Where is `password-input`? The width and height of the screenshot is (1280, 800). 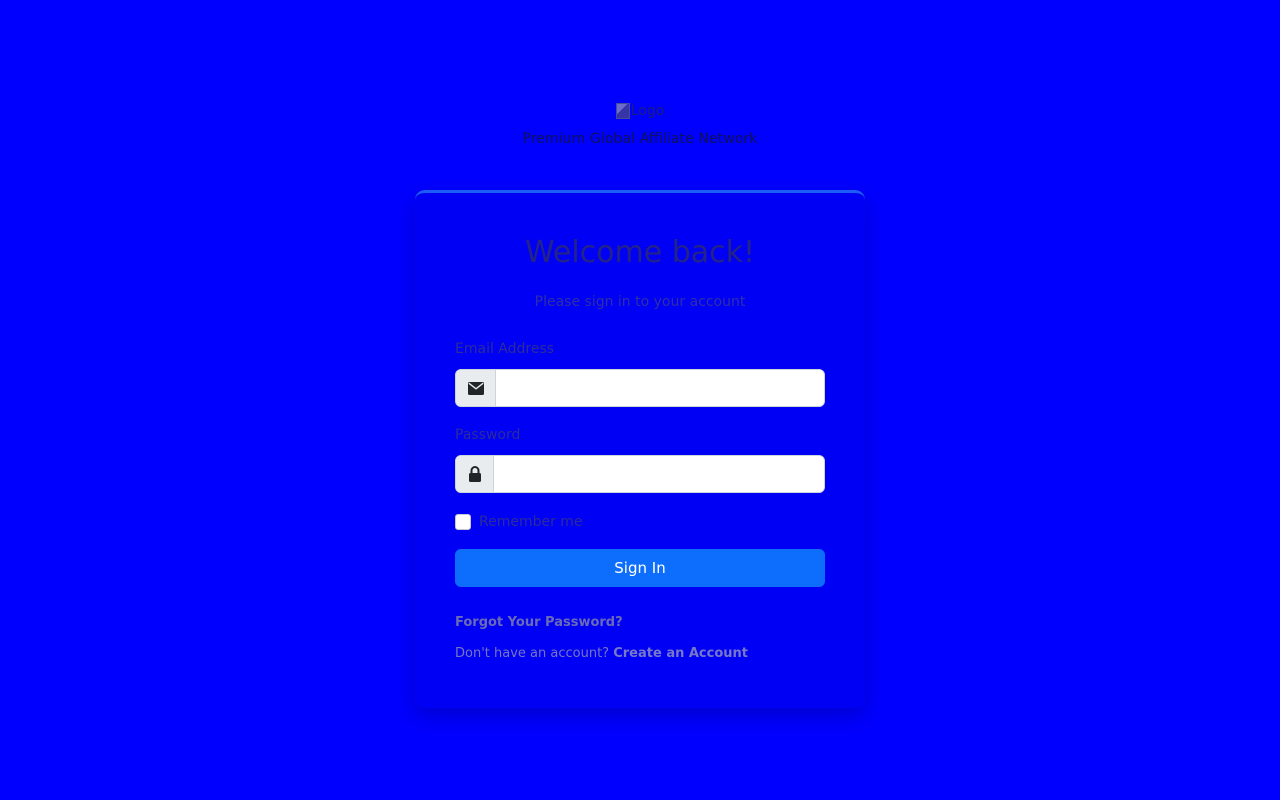
password-input is located at coordinates (659, 474).